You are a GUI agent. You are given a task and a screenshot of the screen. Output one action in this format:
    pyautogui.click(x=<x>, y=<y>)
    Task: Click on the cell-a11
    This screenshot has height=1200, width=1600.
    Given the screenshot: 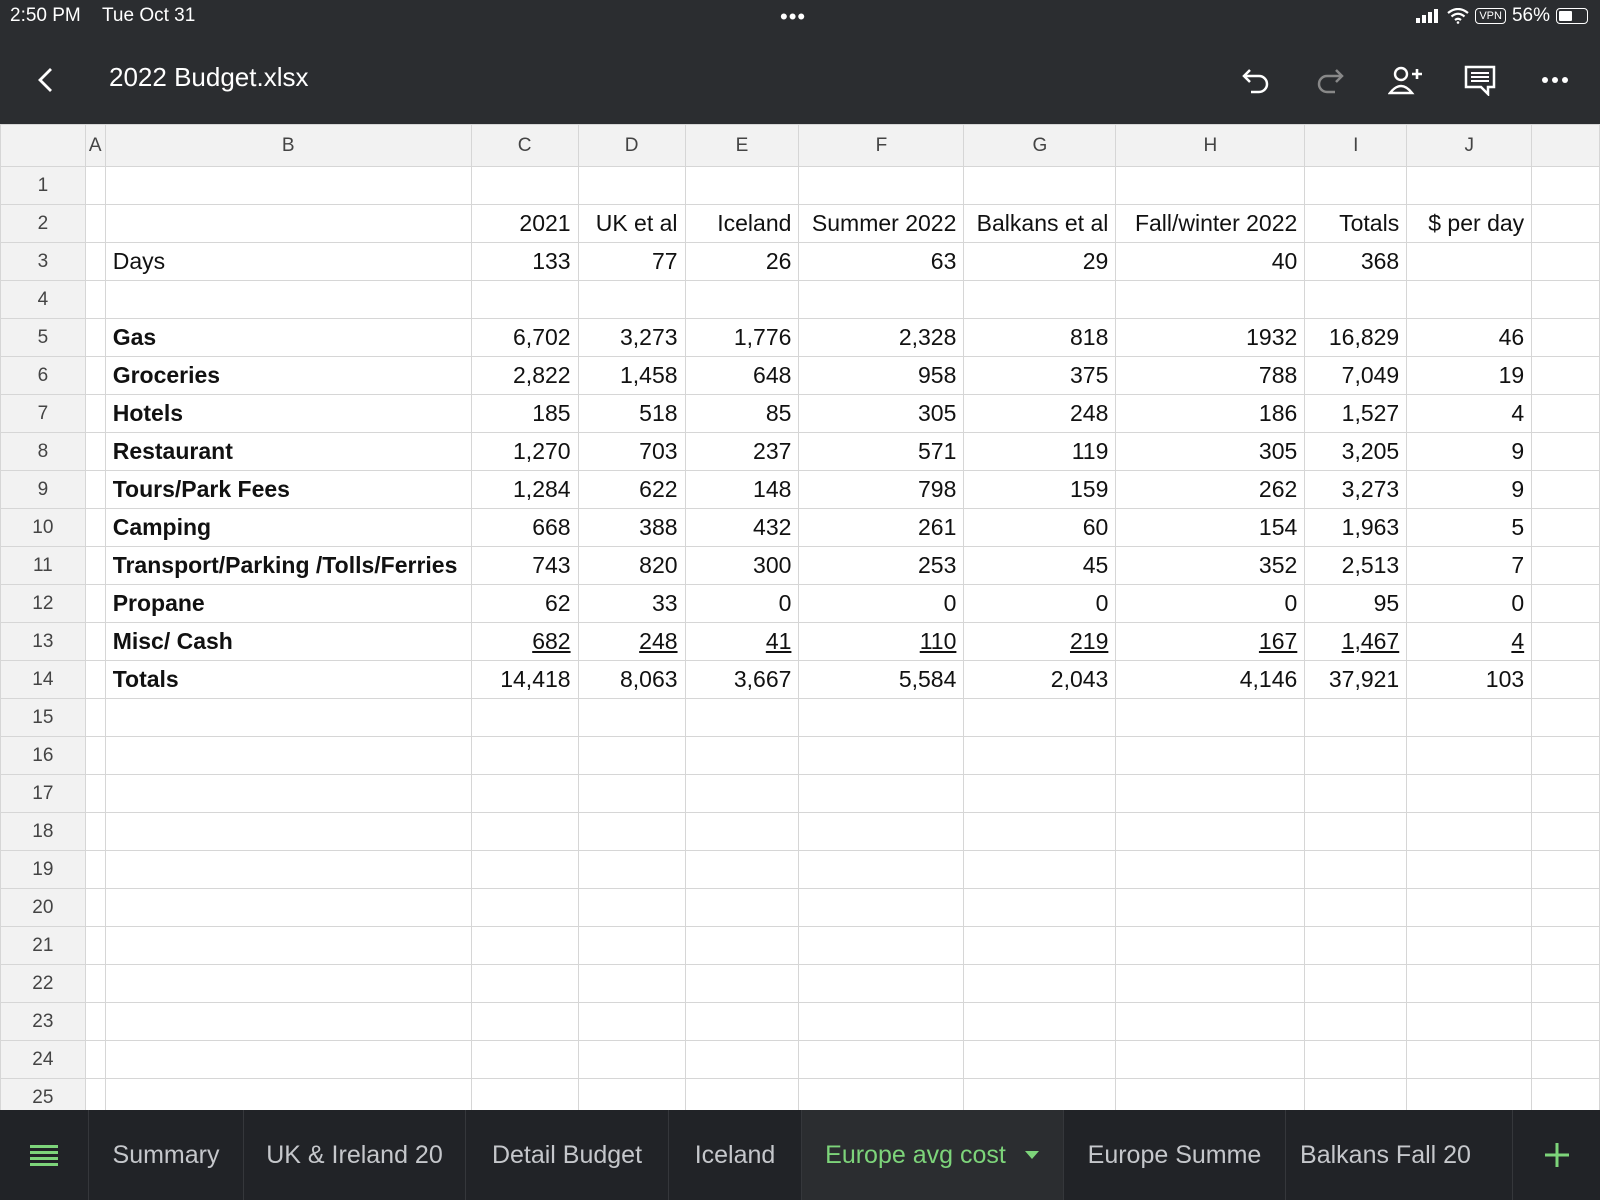 What is the action you would take?
    pyautogui.click(x=95, y=565)
    